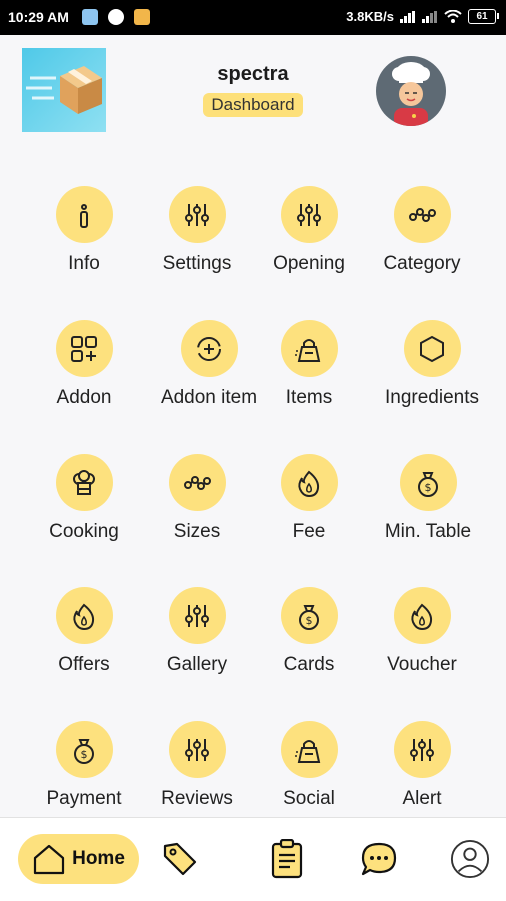  Describe the element at coordinates (84, 348) in the screenshot. I see `grid-plus-icon` at that location.